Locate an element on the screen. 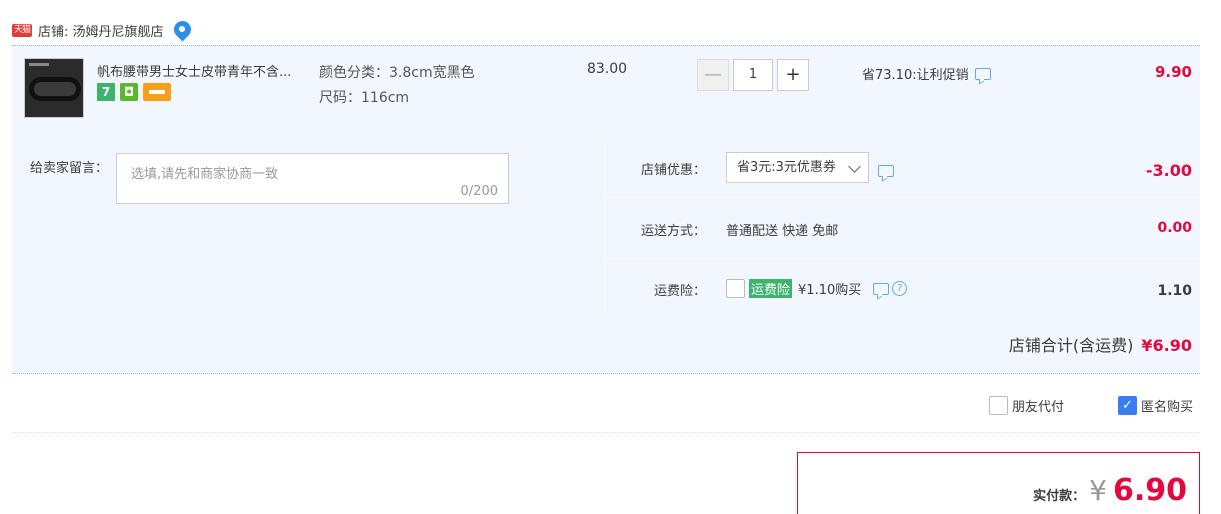 The height and width of the screenshot is (514, 1221). payment-currency: ¥ is located at coordinates (1098, 490).